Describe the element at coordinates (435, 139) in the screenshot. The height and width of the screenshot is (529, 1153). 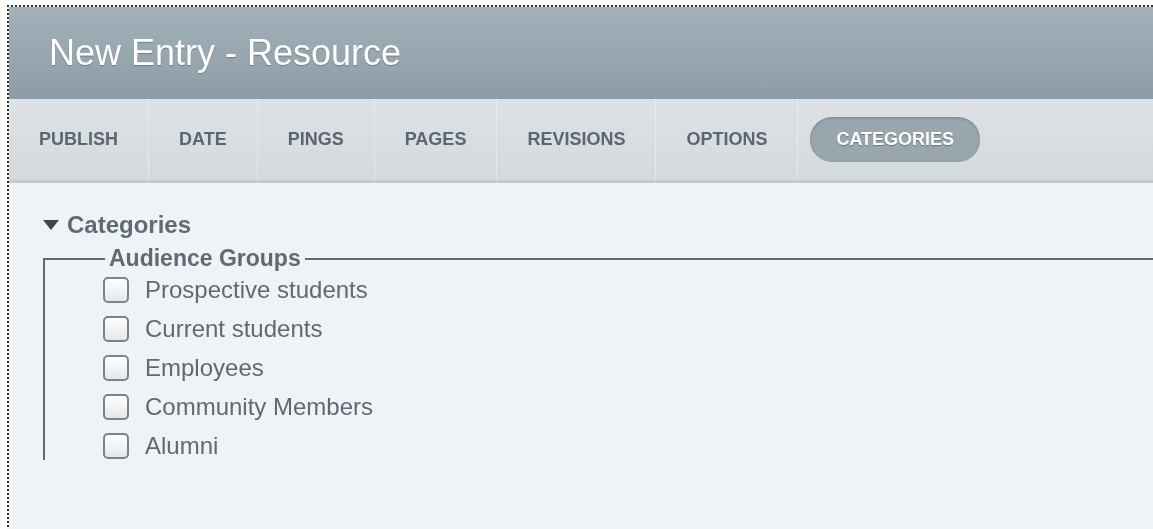
I see `tab: PAGES` at that location.